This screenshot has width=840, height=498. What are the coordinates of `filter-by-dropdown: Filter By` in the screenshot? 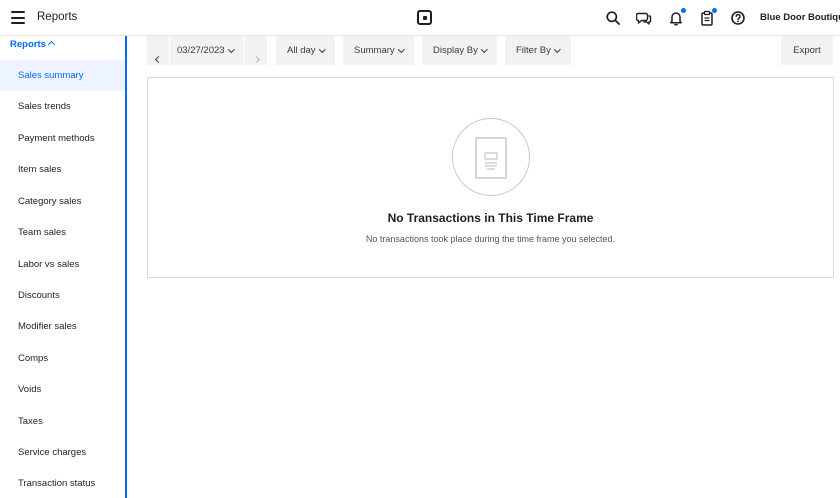 It's located at (538, 50).